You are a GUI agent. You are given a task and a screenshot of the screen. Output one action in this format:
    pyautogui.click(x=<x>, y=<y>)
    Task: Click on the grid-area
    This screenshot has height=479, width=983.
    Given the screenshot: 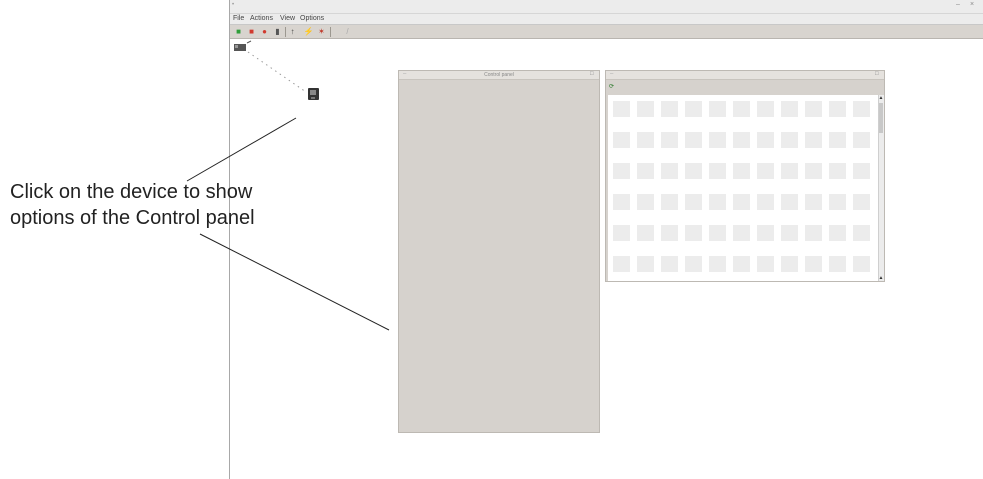 What is the action you would take?
    pyautogui.click(x=743, y=188)
    